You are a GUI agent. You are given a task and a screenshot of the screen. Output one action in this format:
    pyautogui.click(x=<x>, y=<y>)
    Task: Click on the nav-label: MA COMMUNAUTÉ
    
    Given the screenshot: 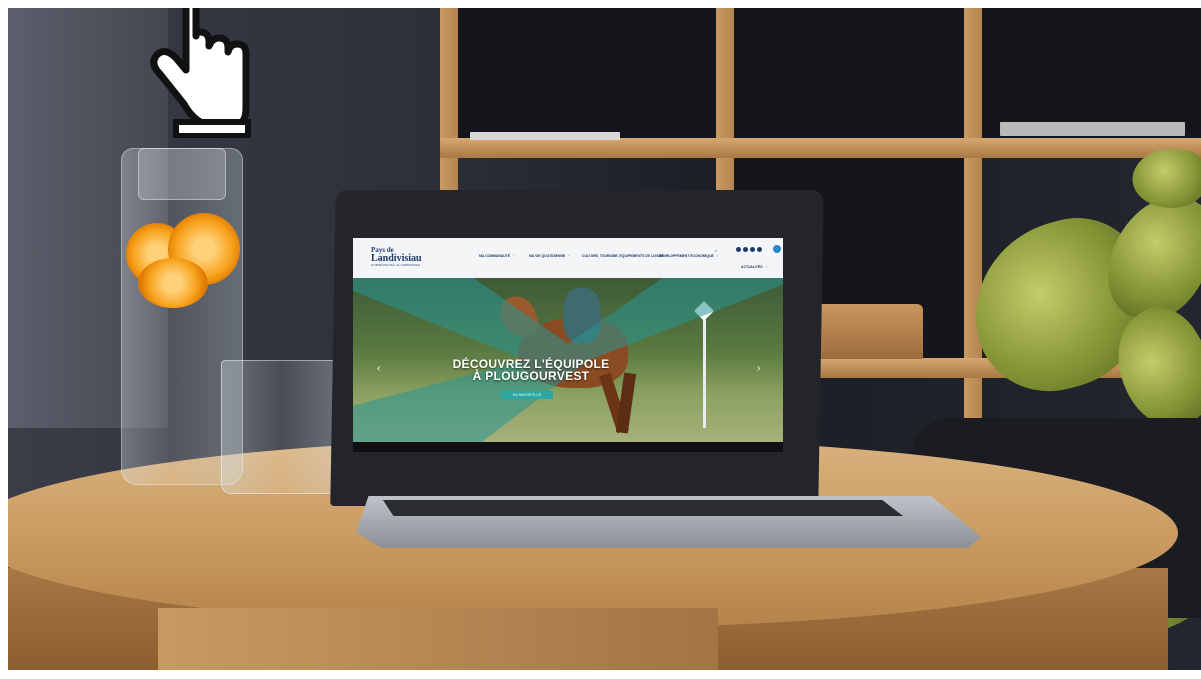 What is the action you would take?
    pyautogui.click(x=494, y=256)
    